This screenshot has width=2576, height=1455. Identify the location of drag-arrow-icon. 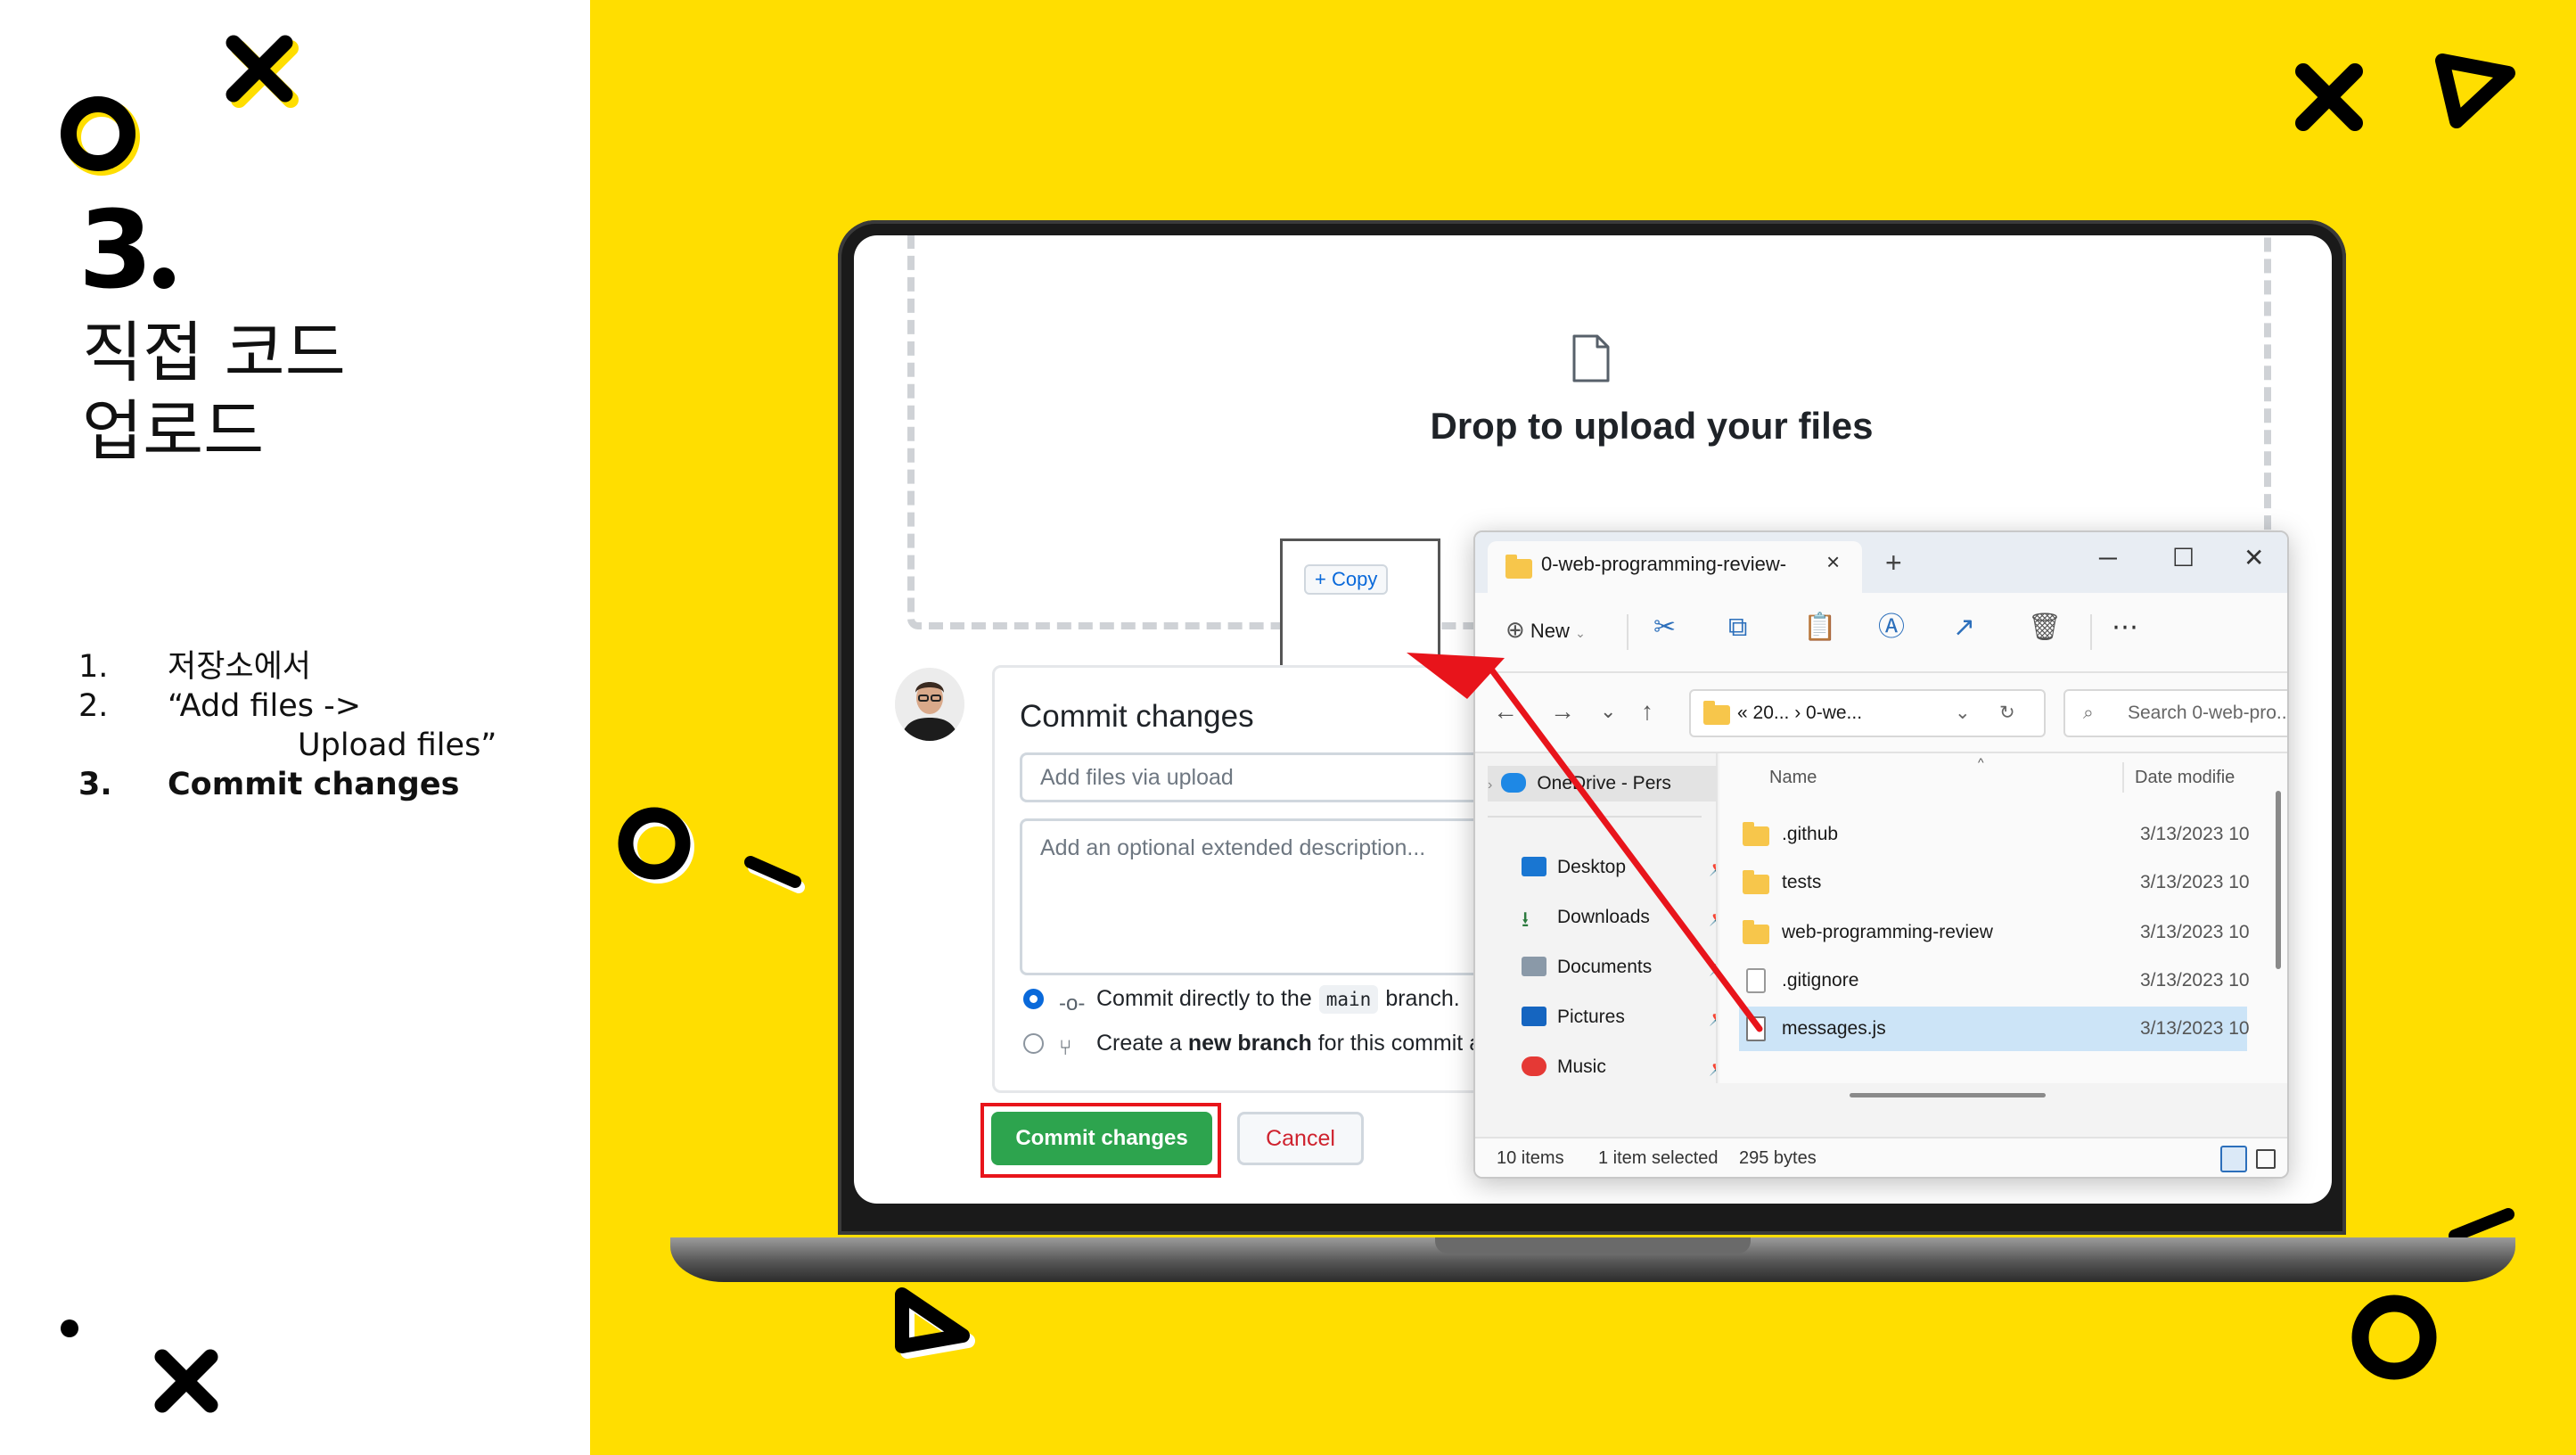
(1585, 842).